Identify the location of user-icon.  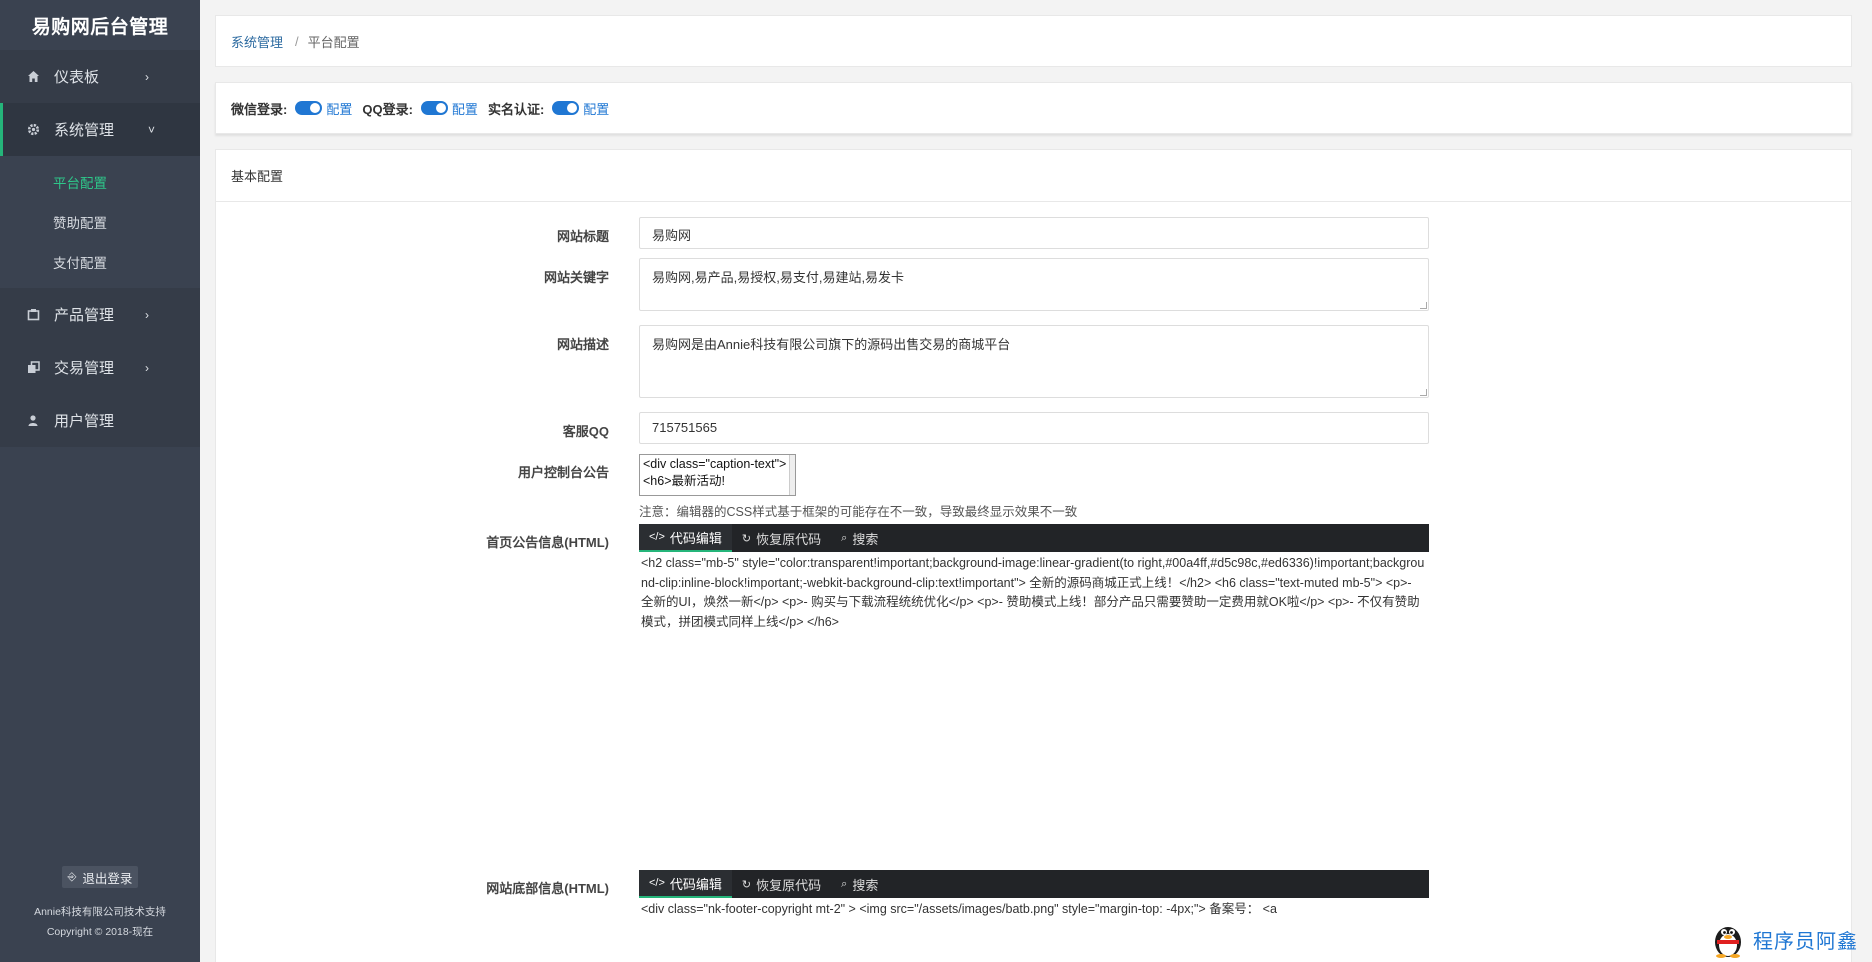
(33, 421).